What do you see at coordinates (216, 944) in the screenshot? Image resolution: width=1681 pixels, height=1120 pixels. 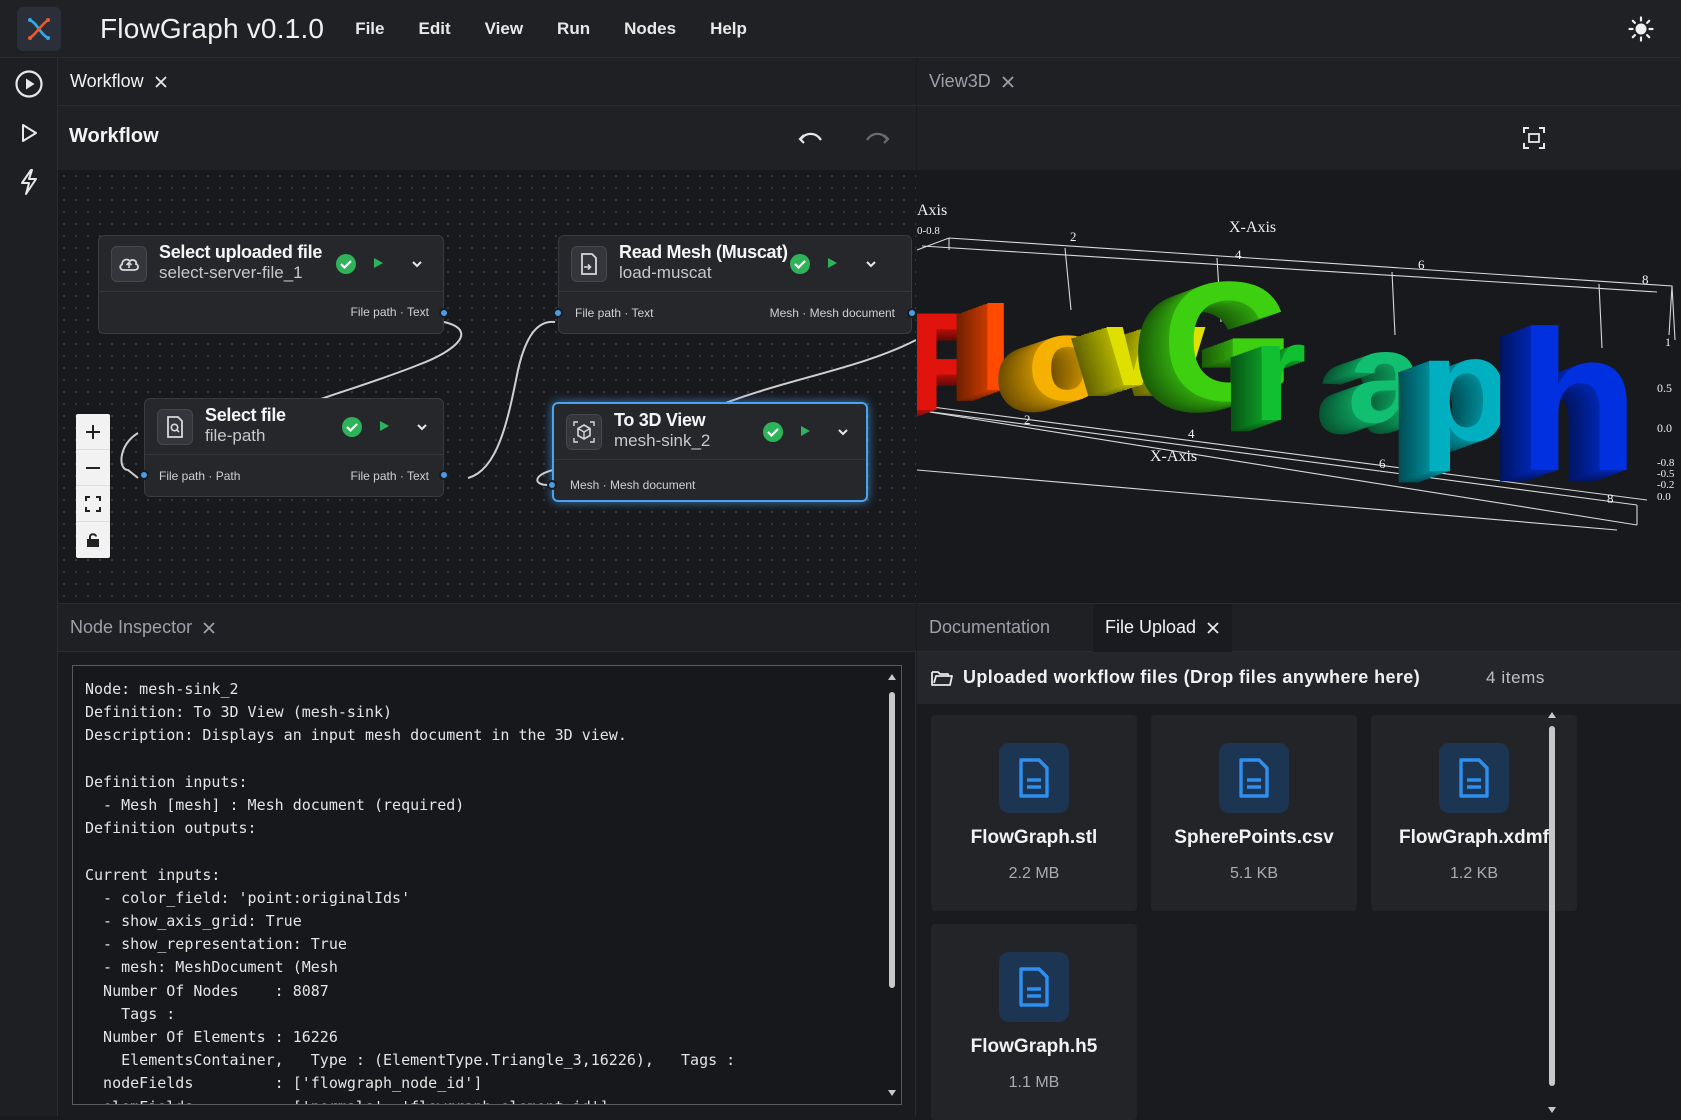 I see `inspector-line: - show_representation: True` at bounding box center [216, 944].